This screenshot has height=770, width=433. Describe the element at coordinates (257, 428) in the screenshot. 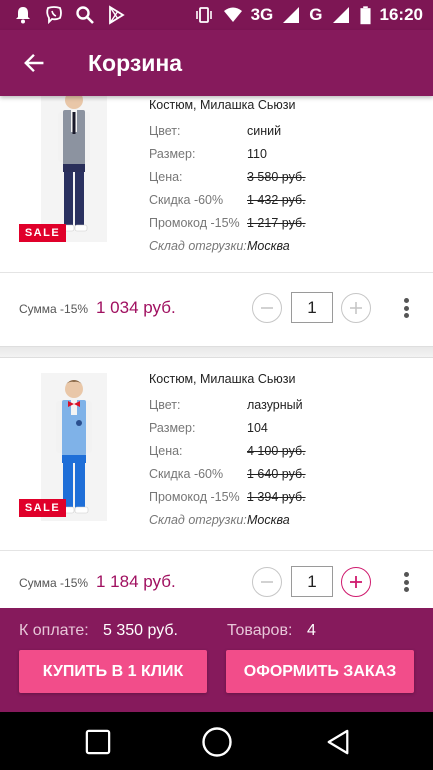

I see `size-value: 104` at that location.